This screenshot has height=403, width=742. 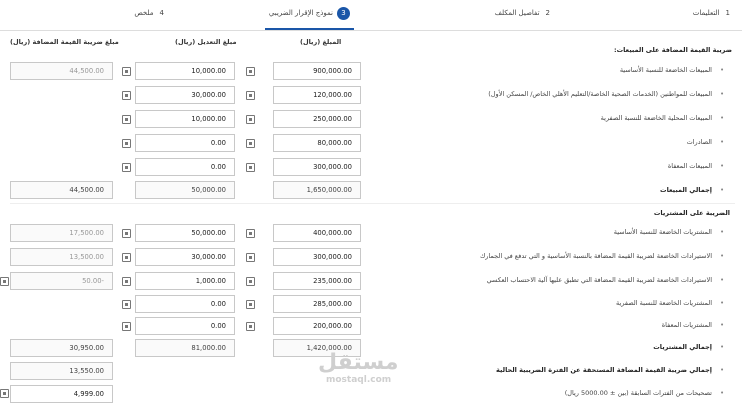 What do you see at coordinates (682, 347) in the screenshot?
I see `purchases-total-label: إجمالي المشتريات` at bounding box center [682, 347].